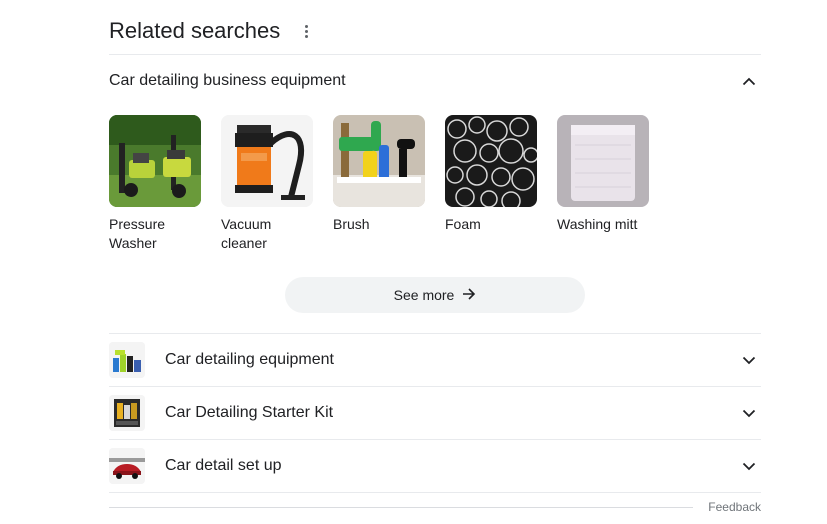  I want to click on car-setup-thumb, so click(127, 466).